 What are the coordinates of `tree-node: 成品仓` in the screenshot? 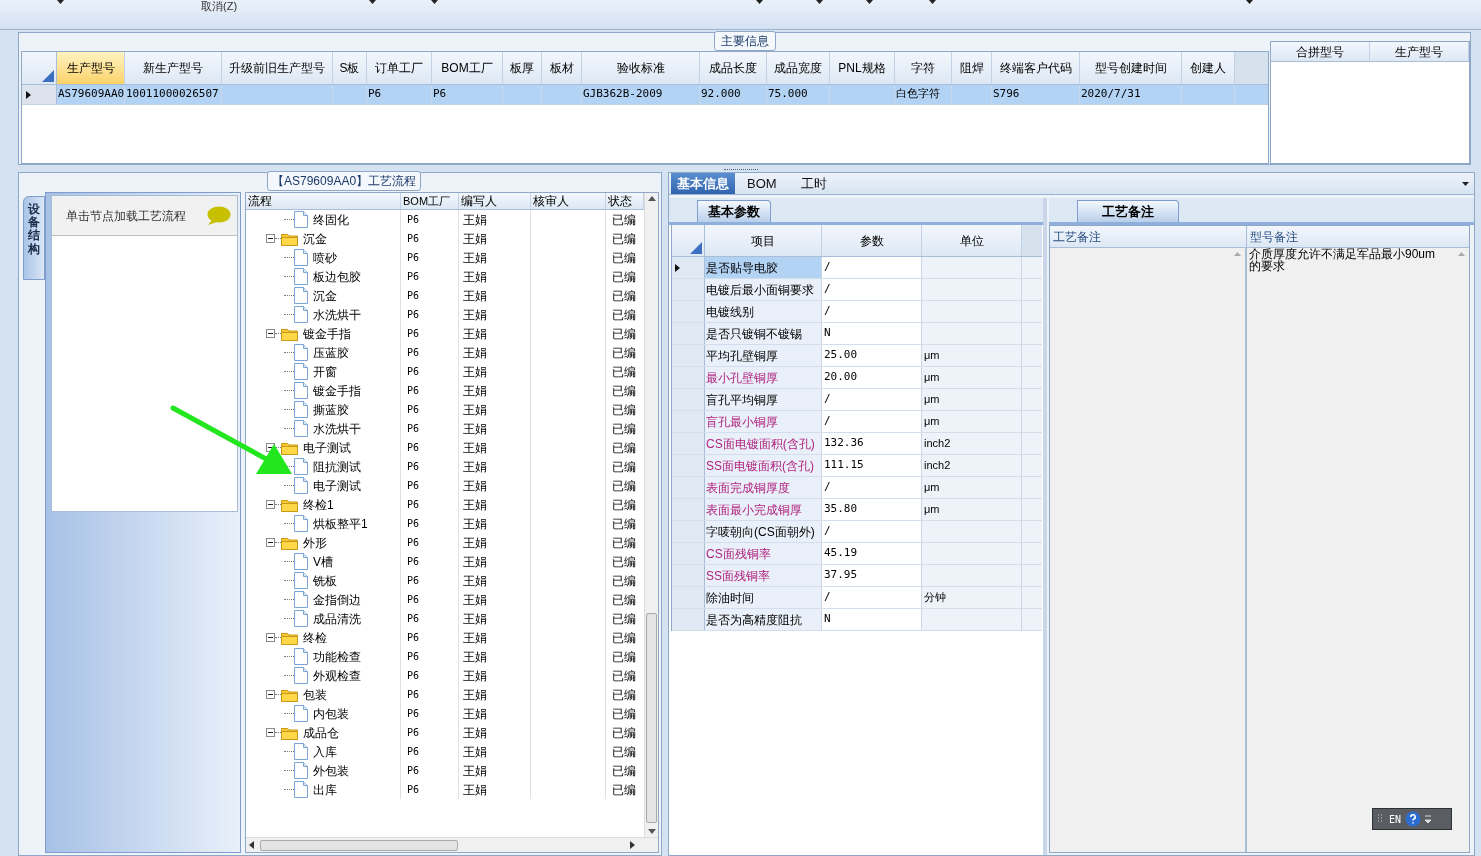 It's located at (321, 732).